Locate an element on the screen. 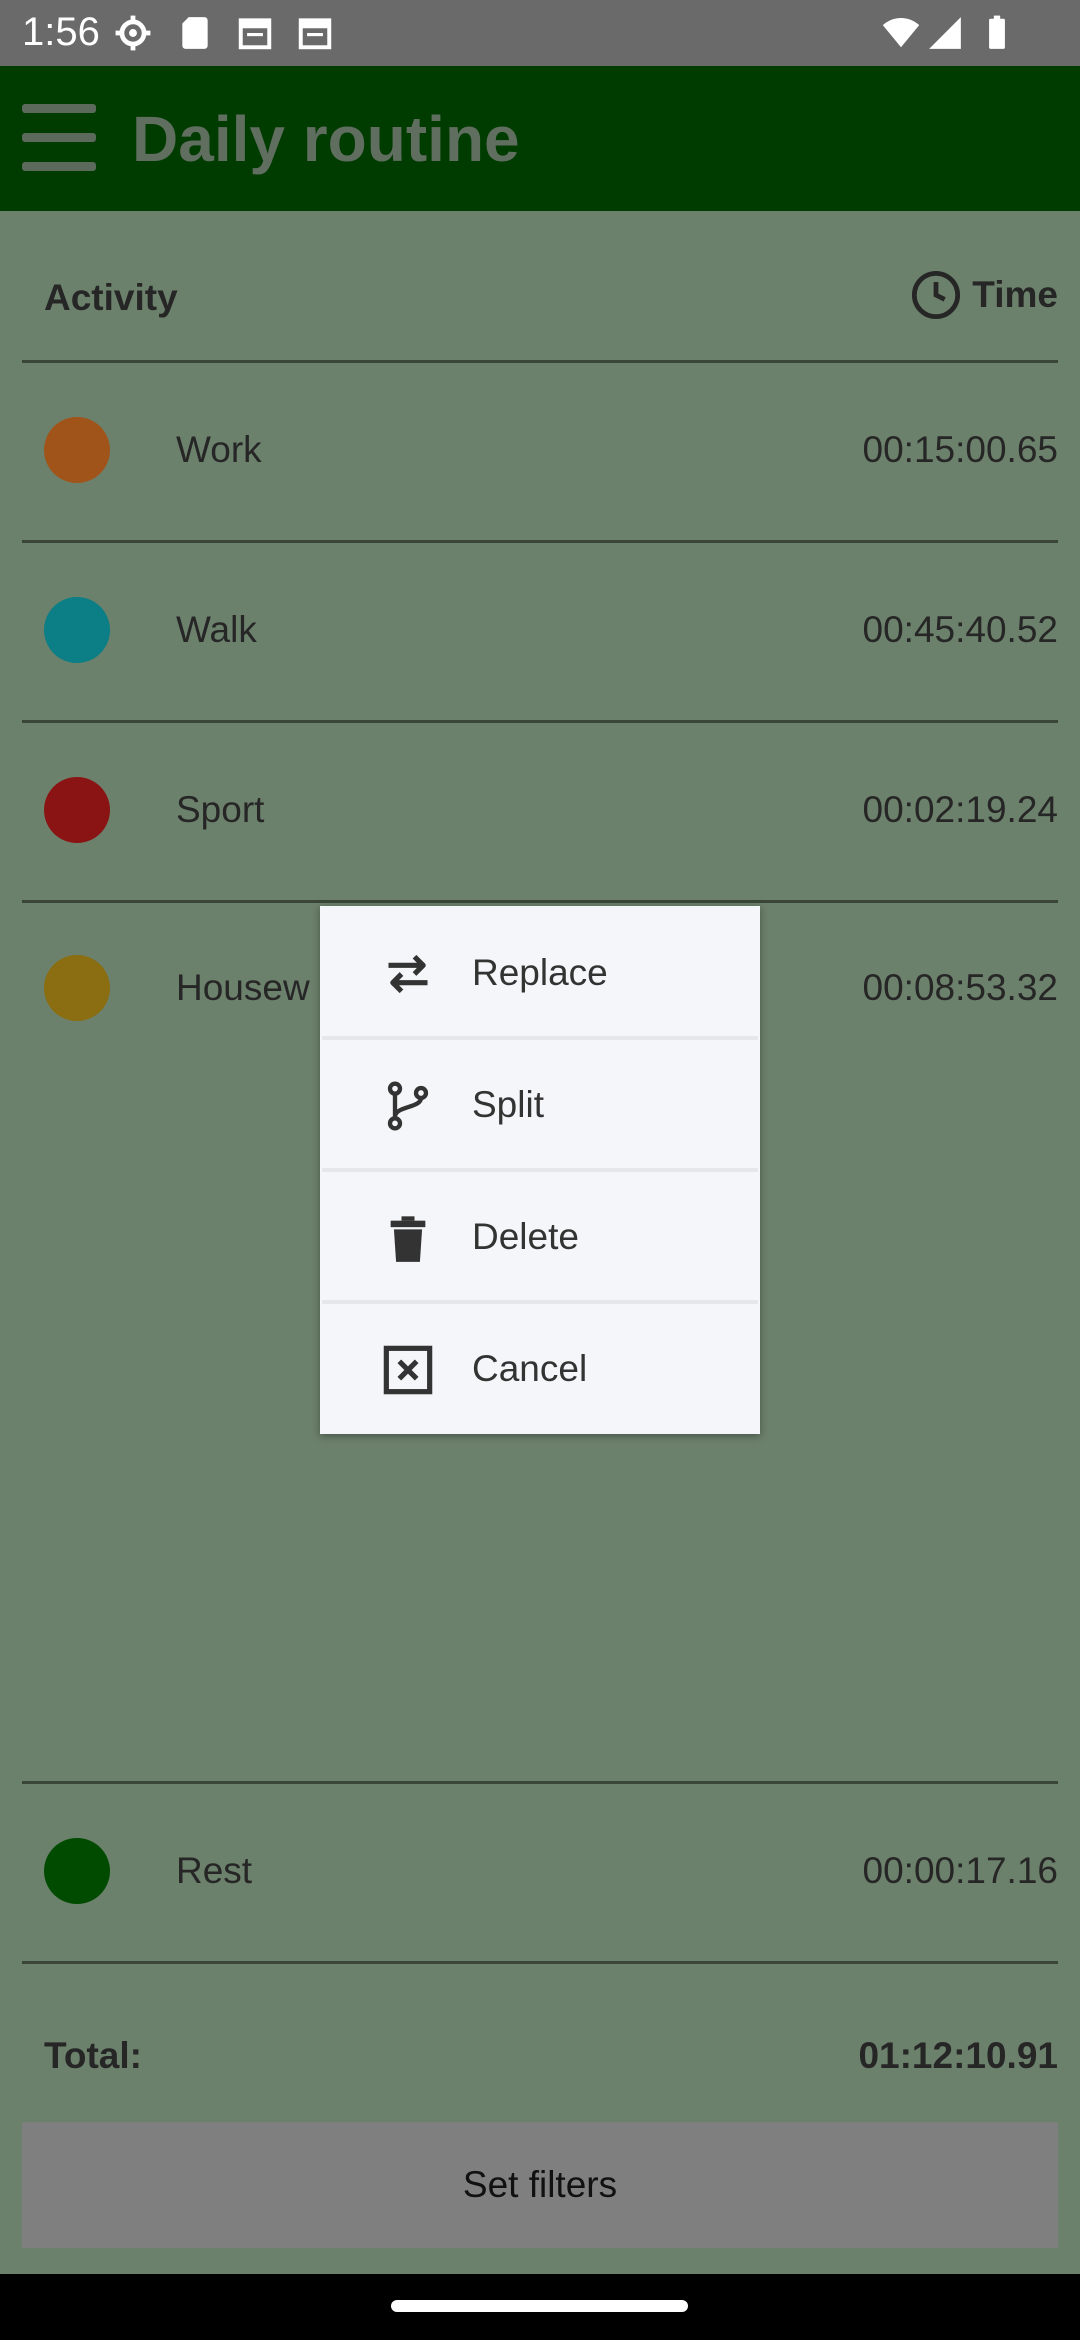 Image resolution: width=1080 pixels, height=2340 pixels. menu-item-label: Delete is located at coordinates (525, 1236).